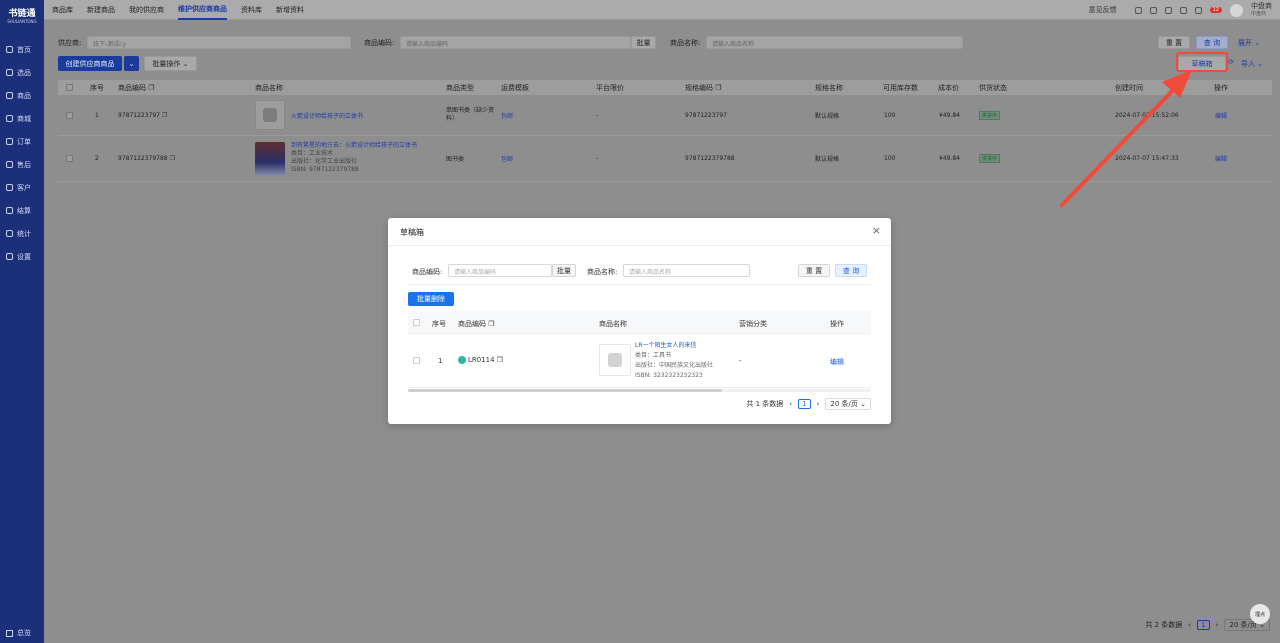  What do you see at coordinates (472, 324) in the screenshot?
I see `modal-header-code-label: 商品编码` at bounding box center [472, 324].